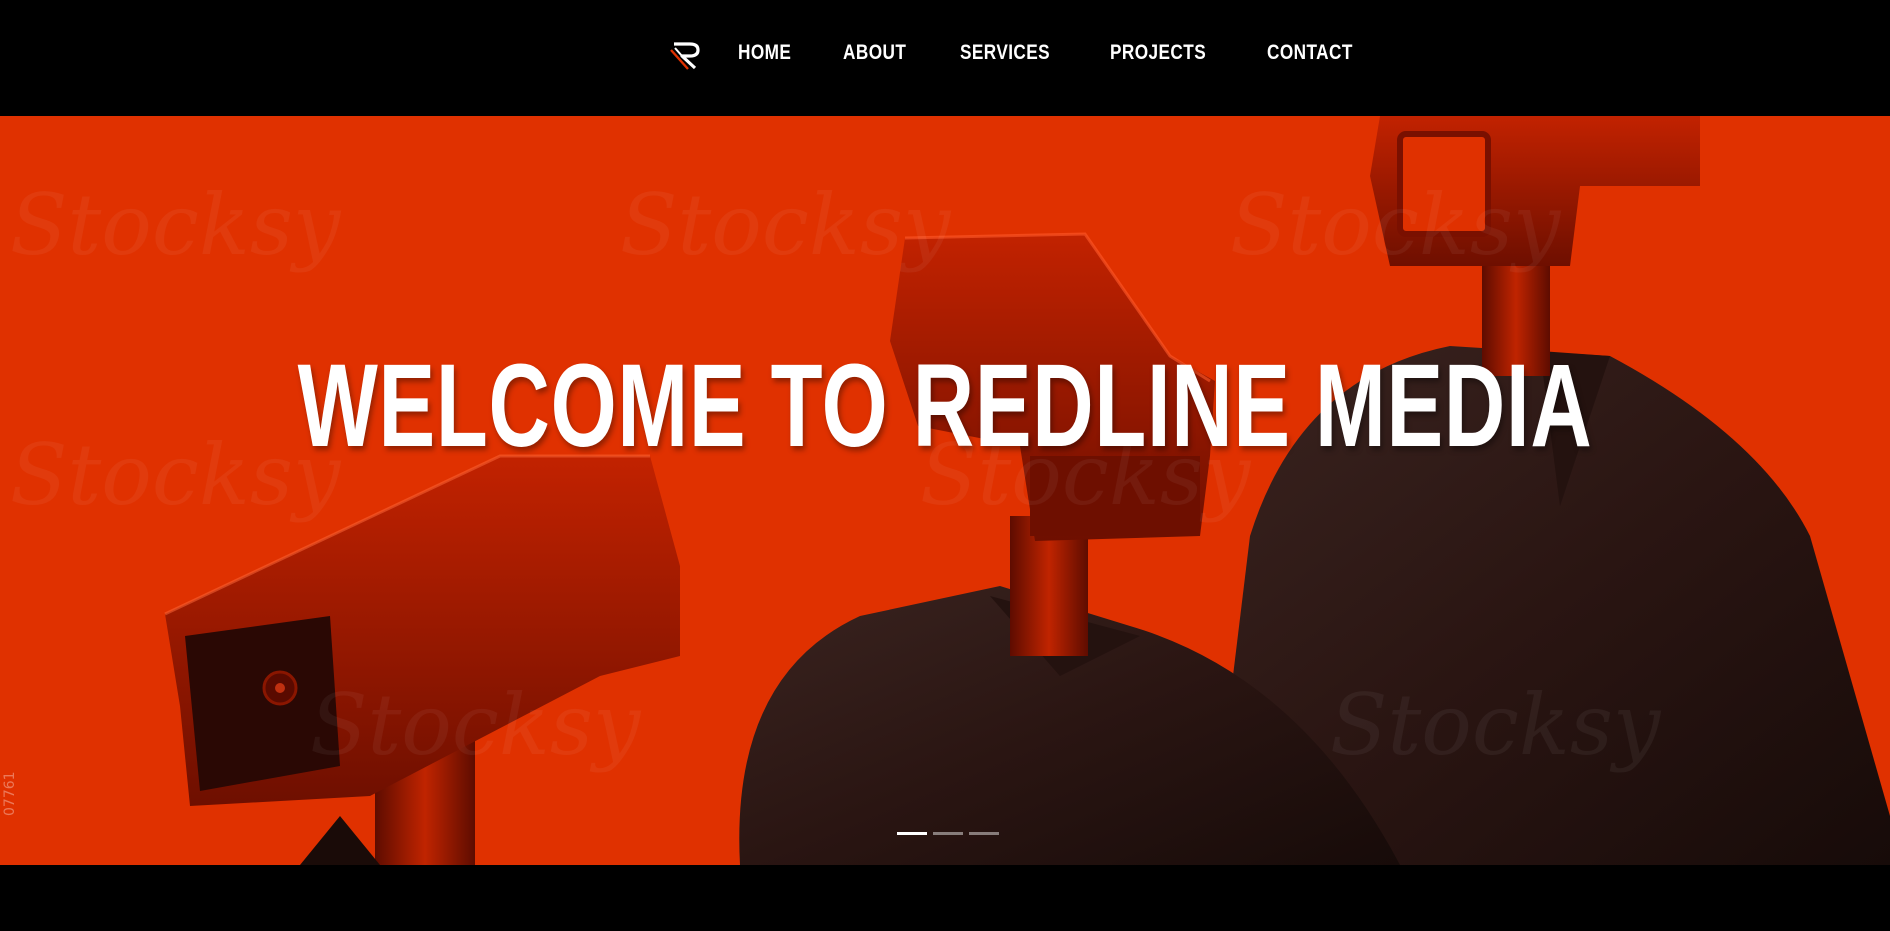 Image resolution: width=1890 pixels, height=931 pixels. Describe the element at coordinates (1158, 53) in the screenshot. I see `nav-projects-link: PROJECTS` at that location.